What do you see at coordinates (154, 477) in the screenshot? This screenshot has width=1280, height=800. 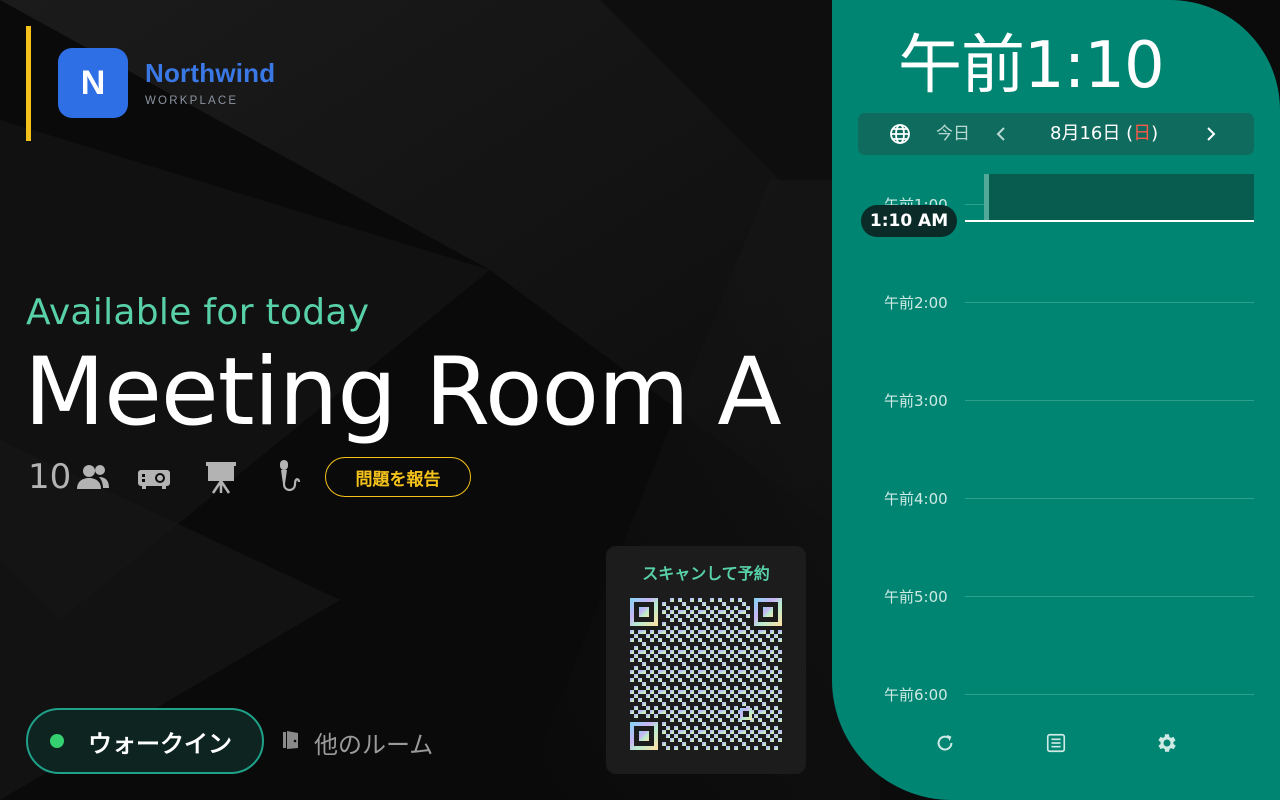 I see `projector-icon` at bounding box center [154, 477].